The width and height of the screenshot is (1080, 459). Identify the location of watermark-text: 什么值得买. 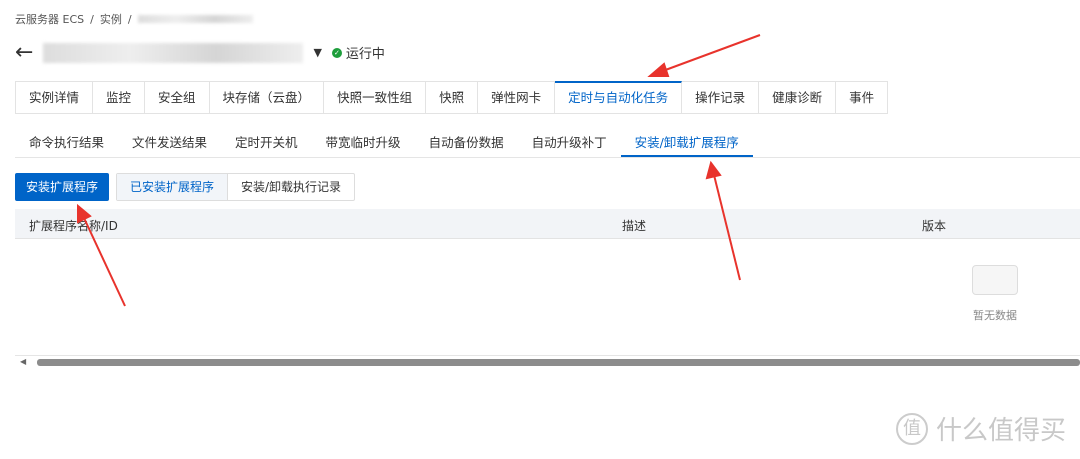
(1000, 431).